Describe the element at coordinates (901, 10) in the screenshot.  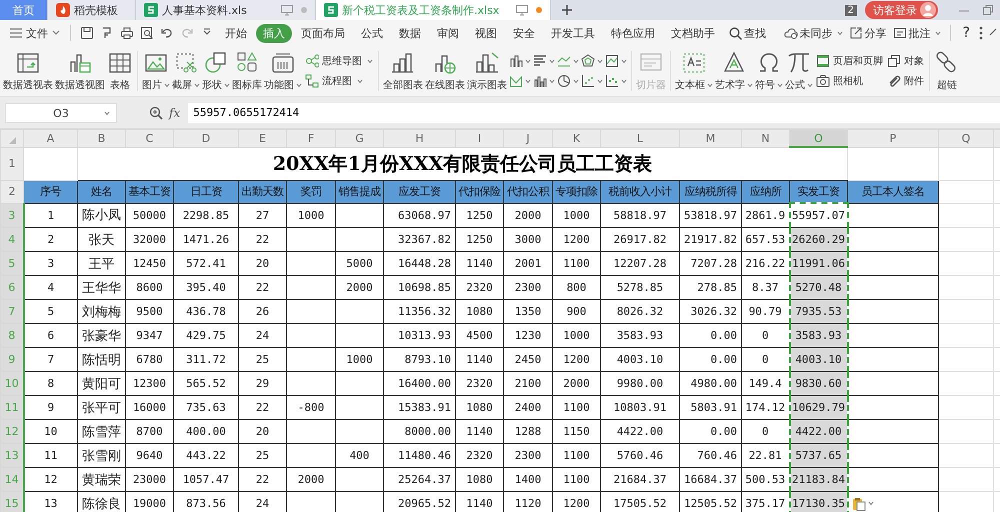
I see `login-button: 访客登录` at that location.